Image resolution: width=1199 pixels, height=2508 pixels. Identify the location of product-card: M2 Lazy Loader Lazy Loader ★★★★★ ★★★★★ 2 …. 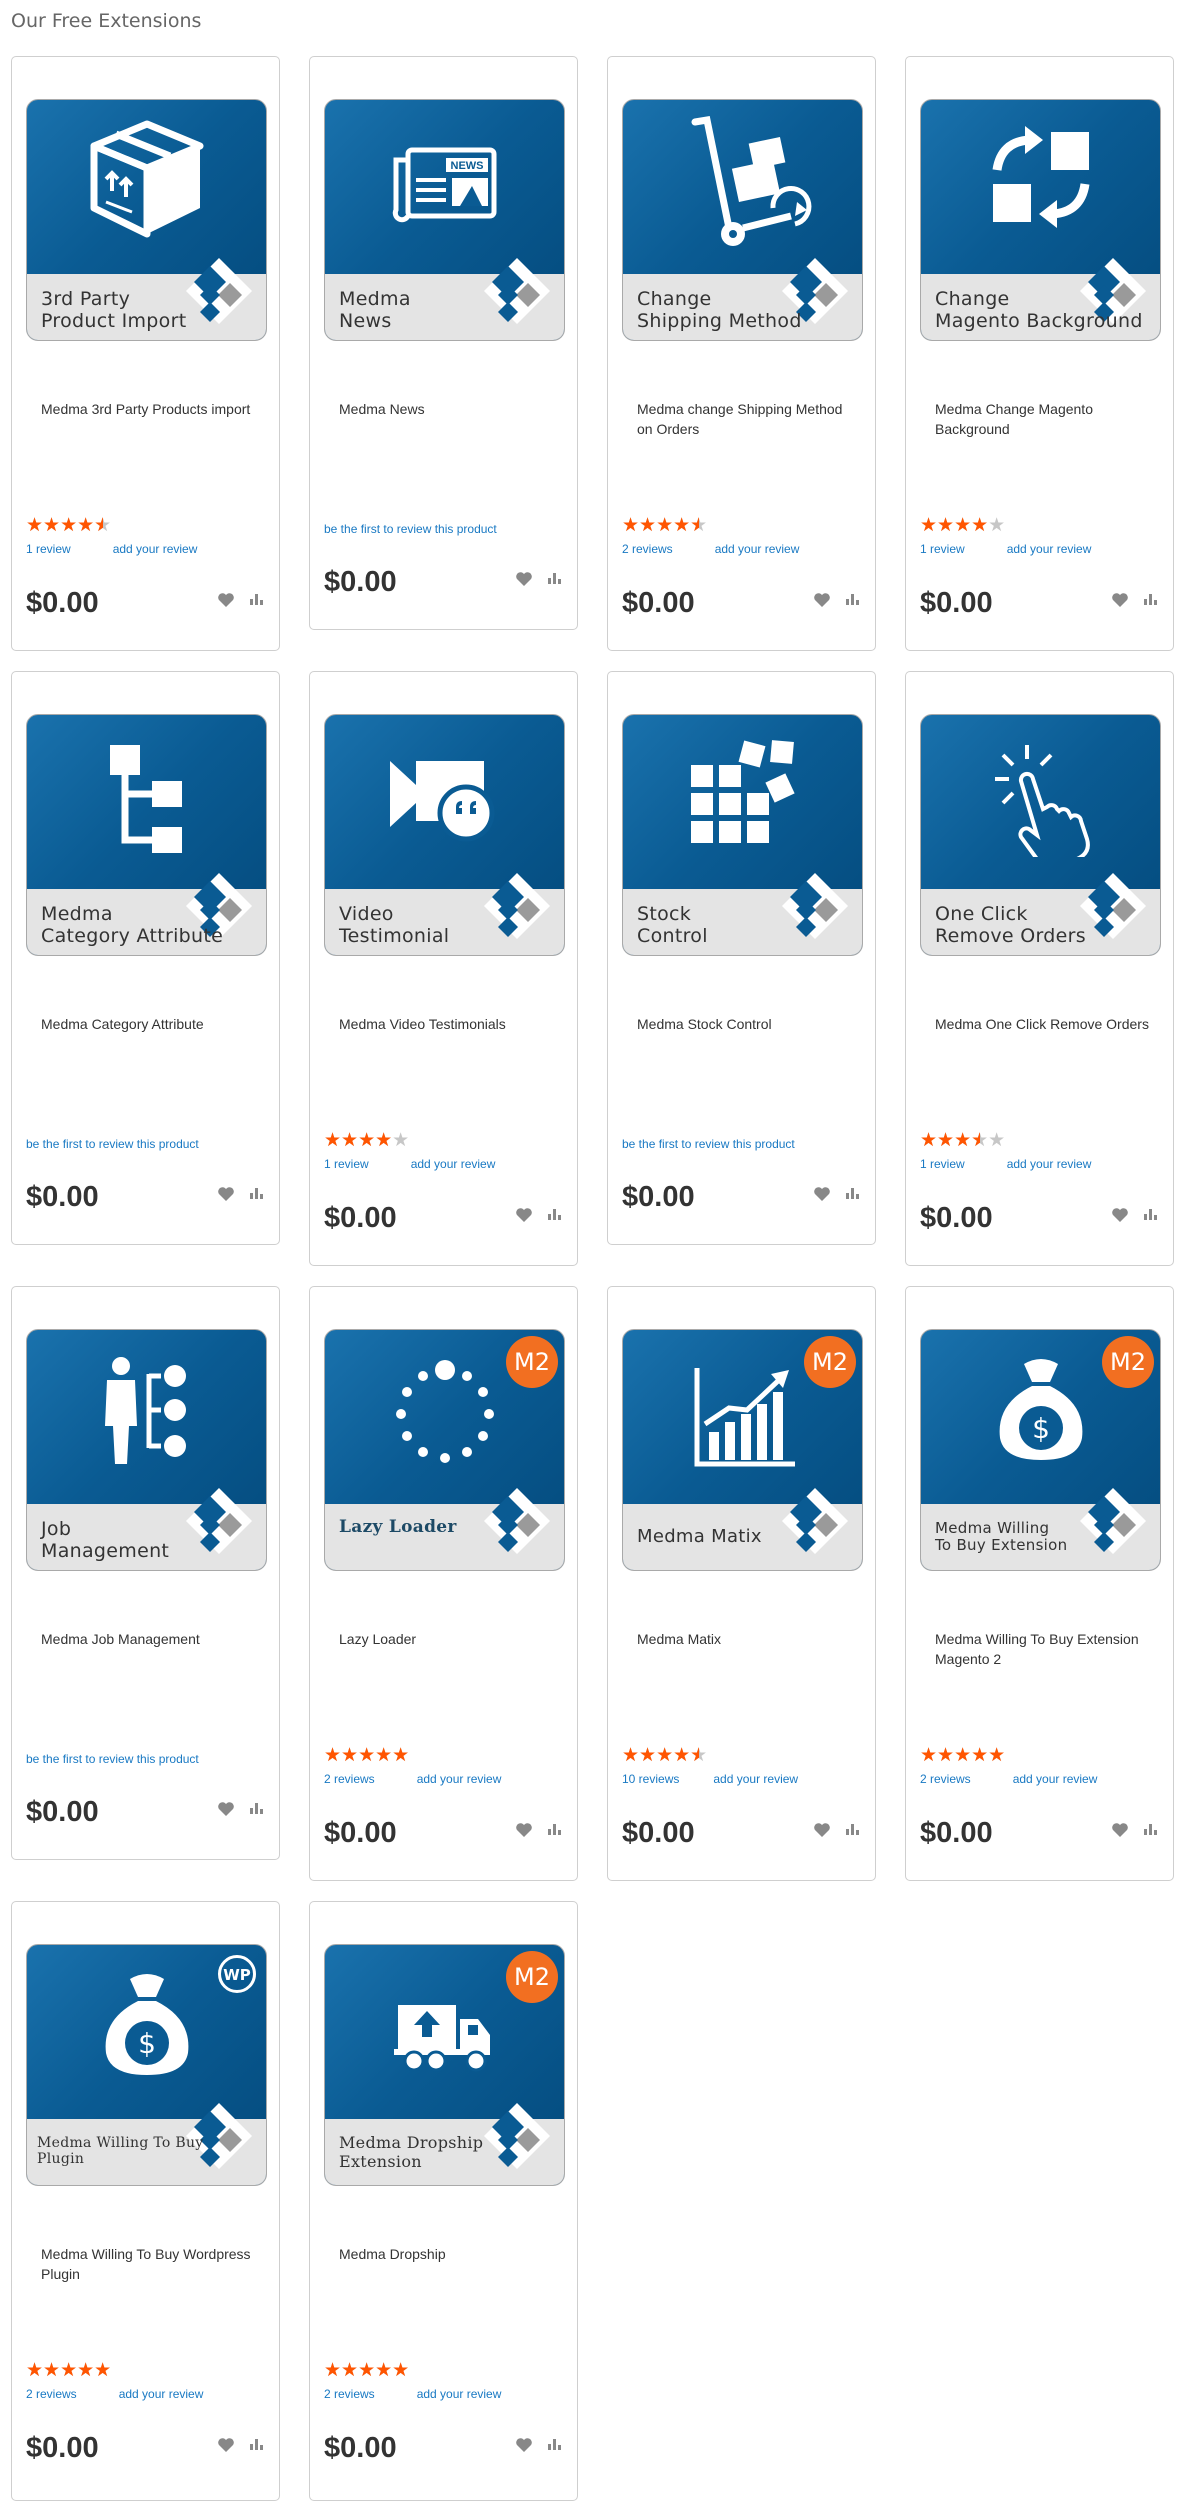
(443, 1583).